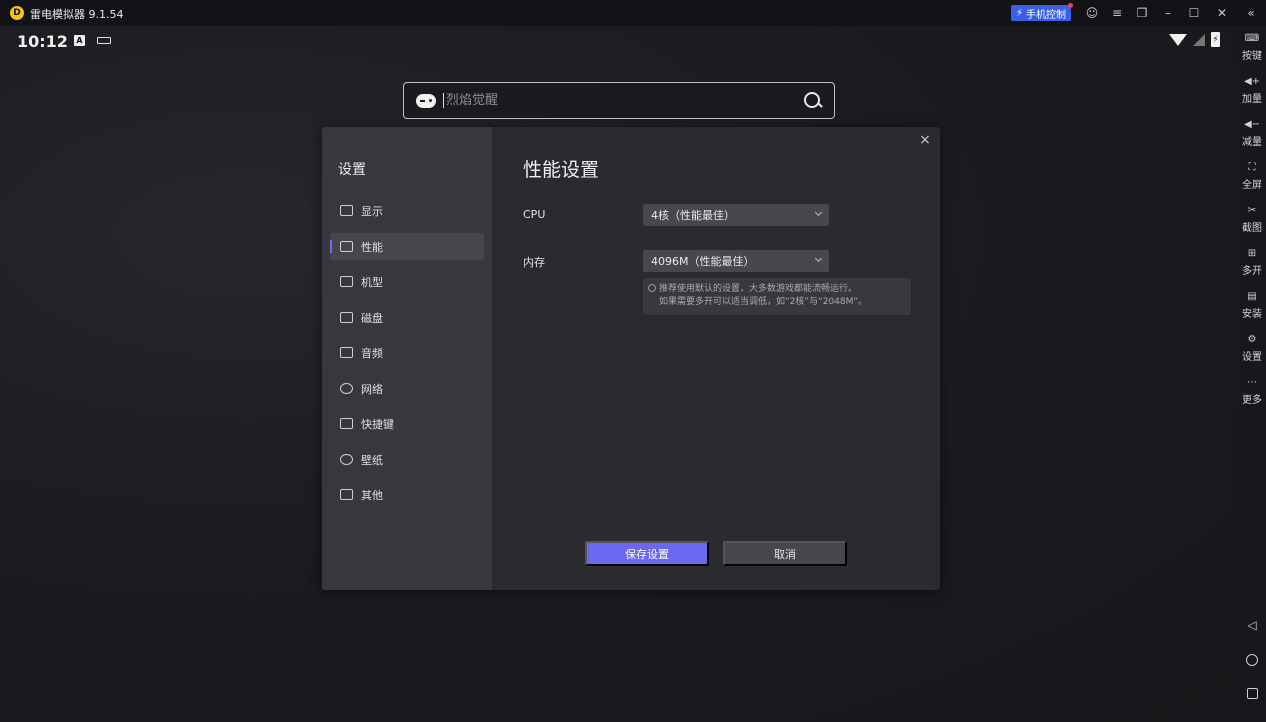  I want to click on title-bar: D 雷电模拟器 9.1.54 ⚡ 手机控制 ☺ ≡ ❐ – ☐ ✕ «, so click(633, 13).